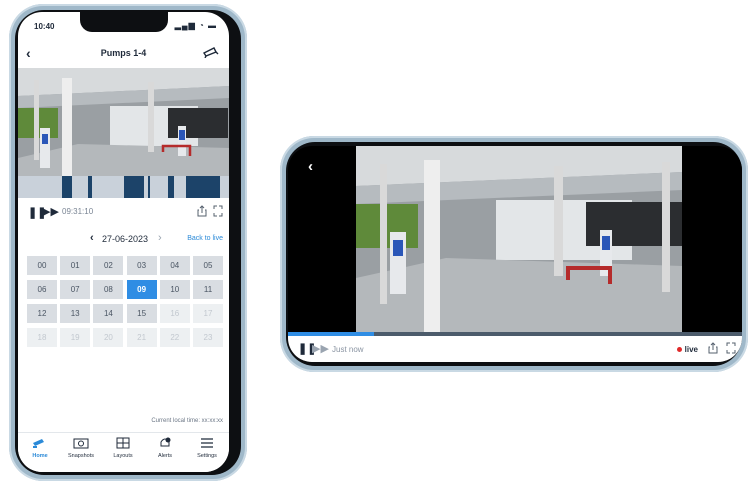 The width and height of the screenshot is (750, 484). What do you see at coordinates (165, 448) in the screenshot?
I see `tab-alerts: Alerts` at bounding box center [165, 448].